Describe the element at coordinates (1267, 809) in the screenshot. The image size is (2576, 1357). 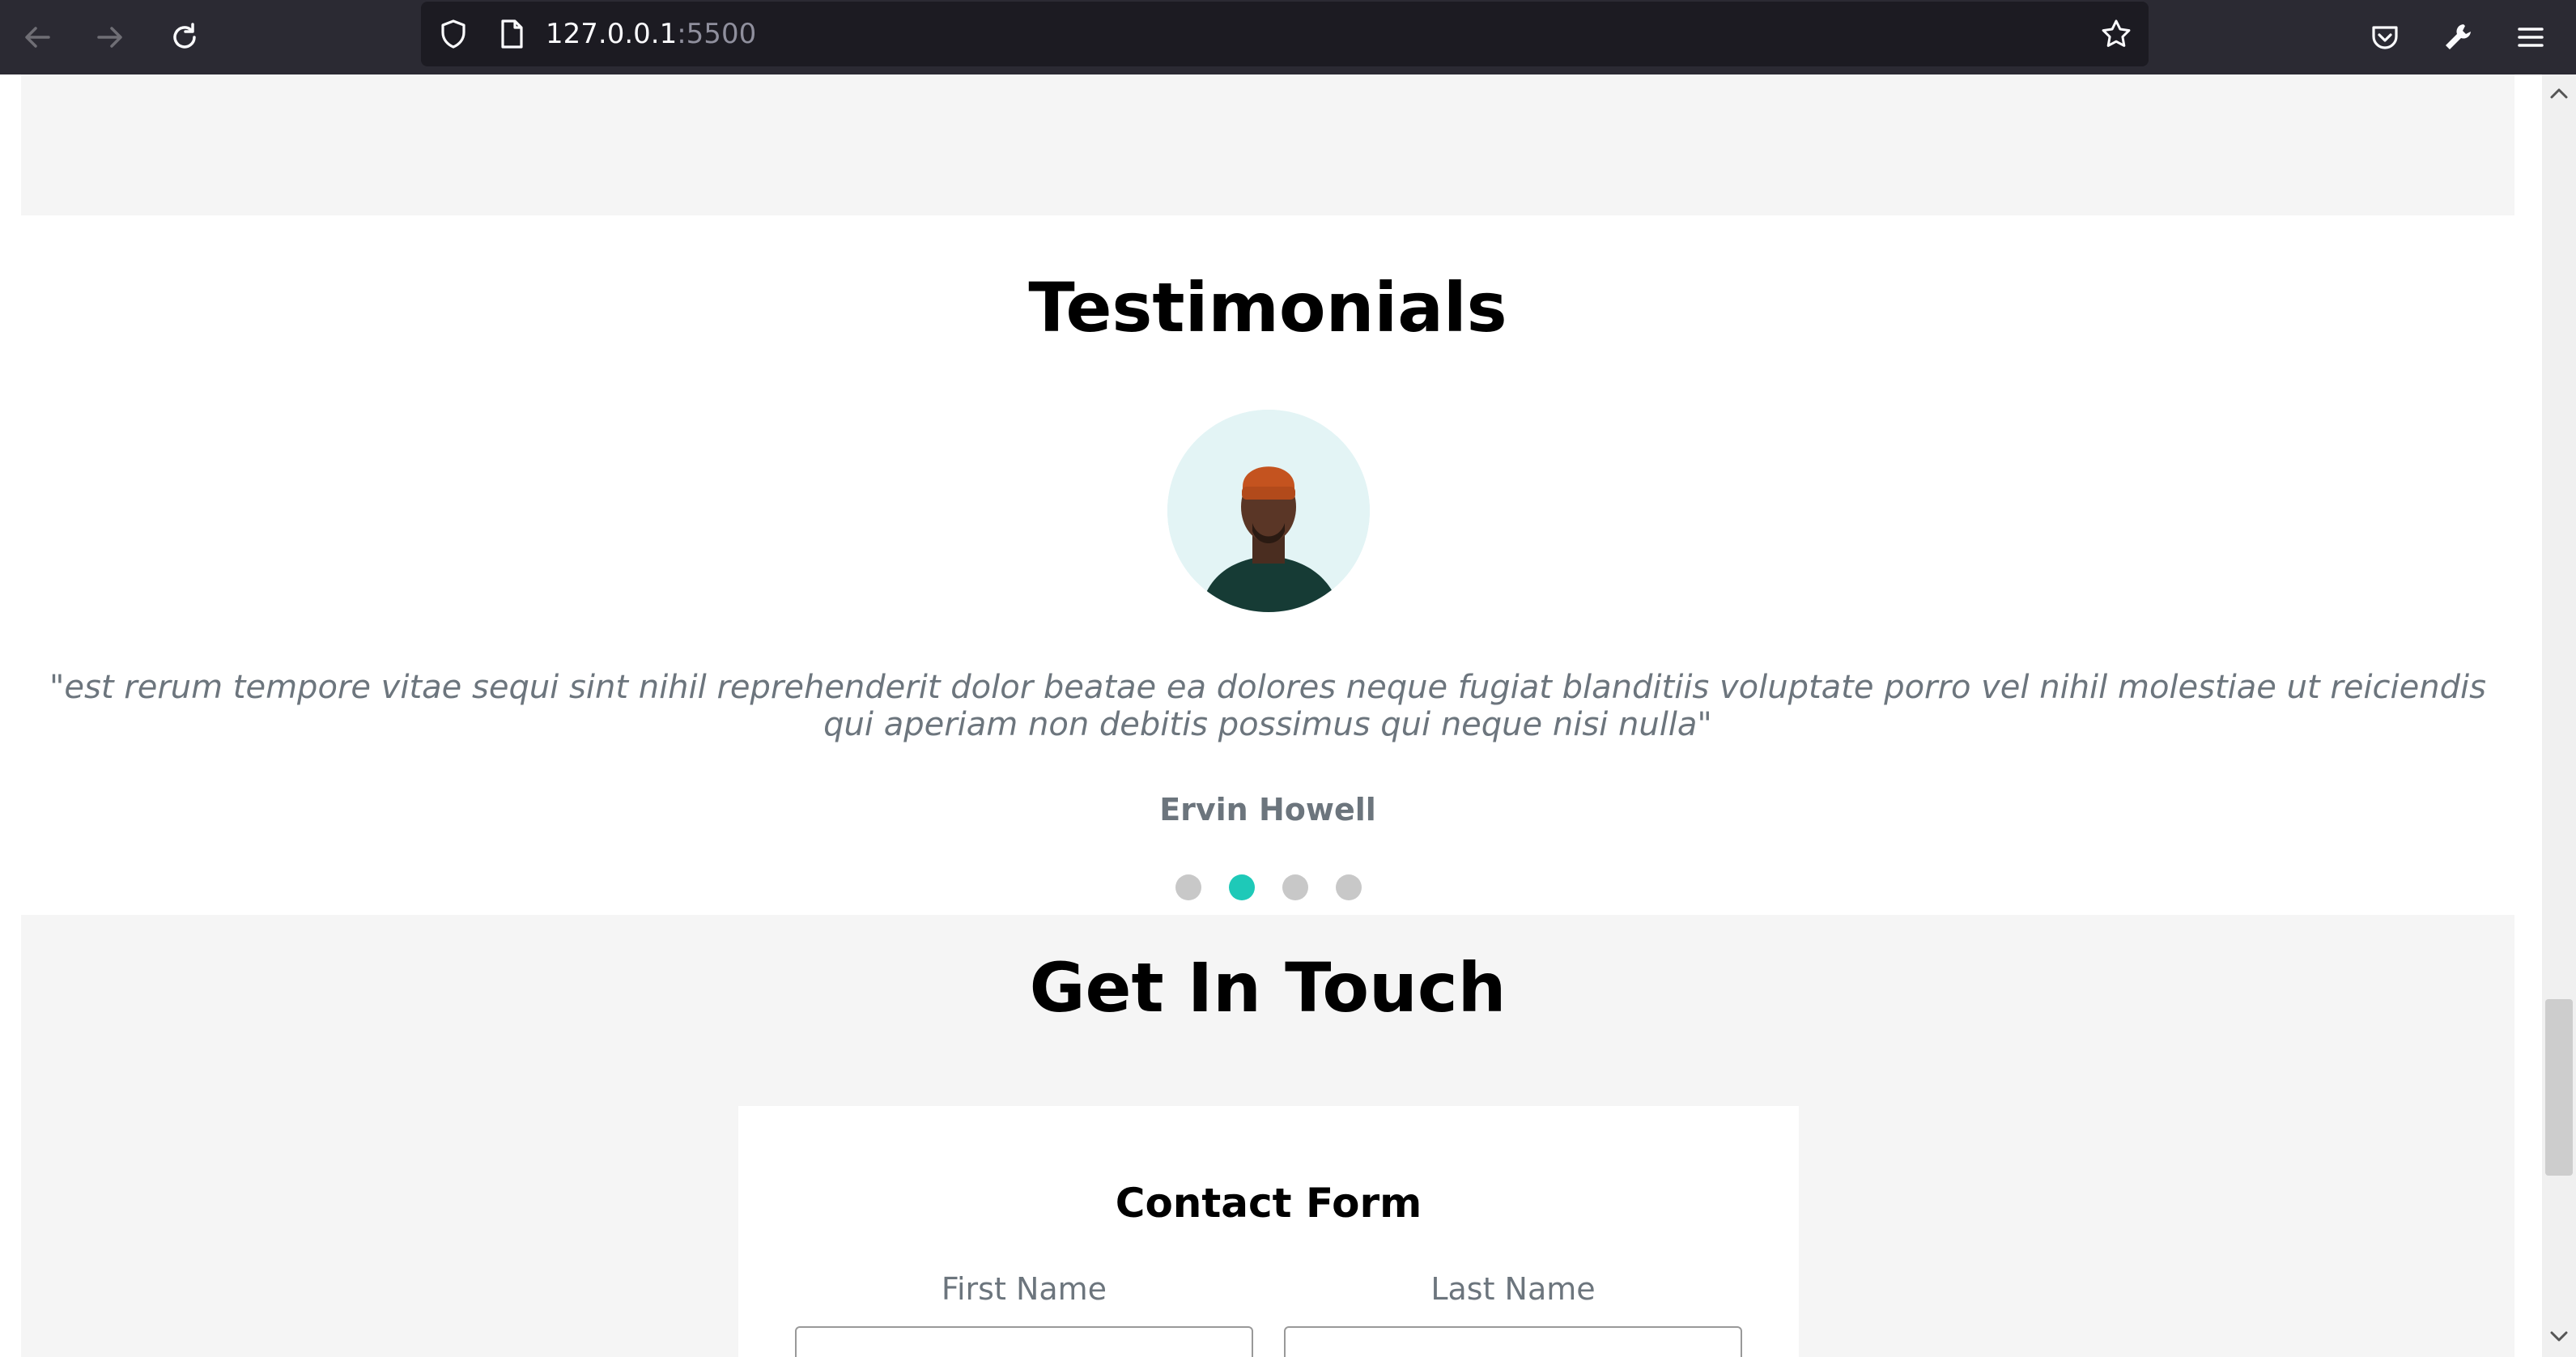
I see `testimonial-author: Ervin Howell` at that location.